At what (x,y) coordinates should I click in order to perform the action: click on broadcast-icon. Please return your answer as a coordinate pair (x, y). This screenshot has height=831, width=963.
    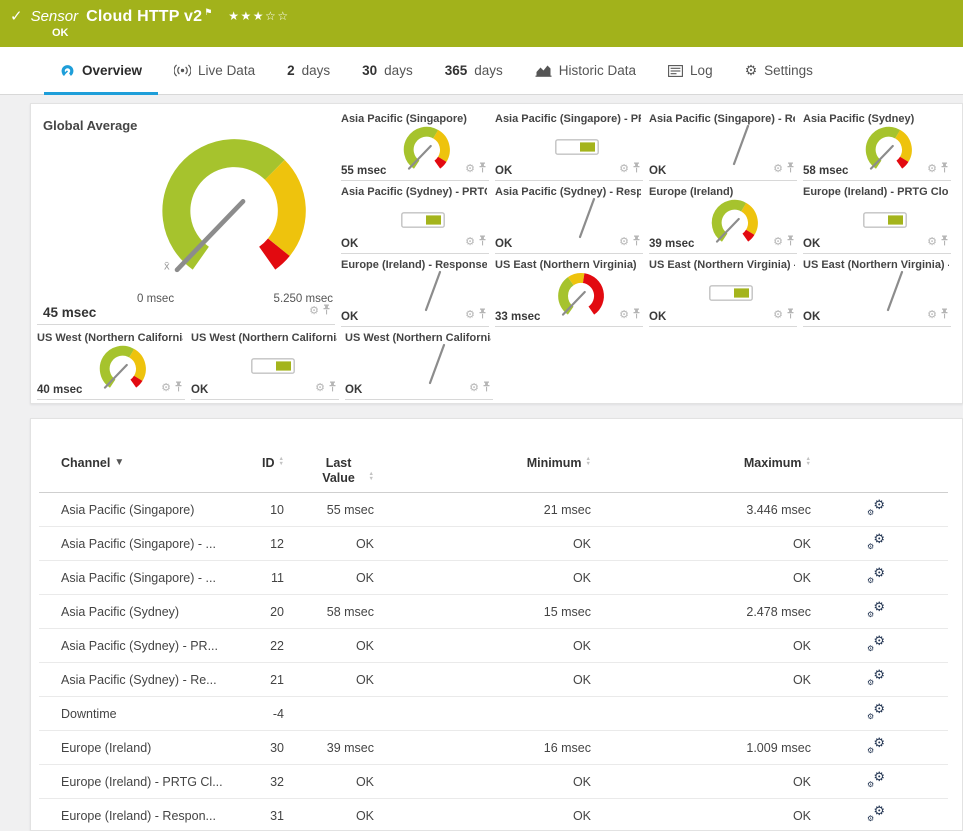
    Looking at the image, I should click on (183, 70).